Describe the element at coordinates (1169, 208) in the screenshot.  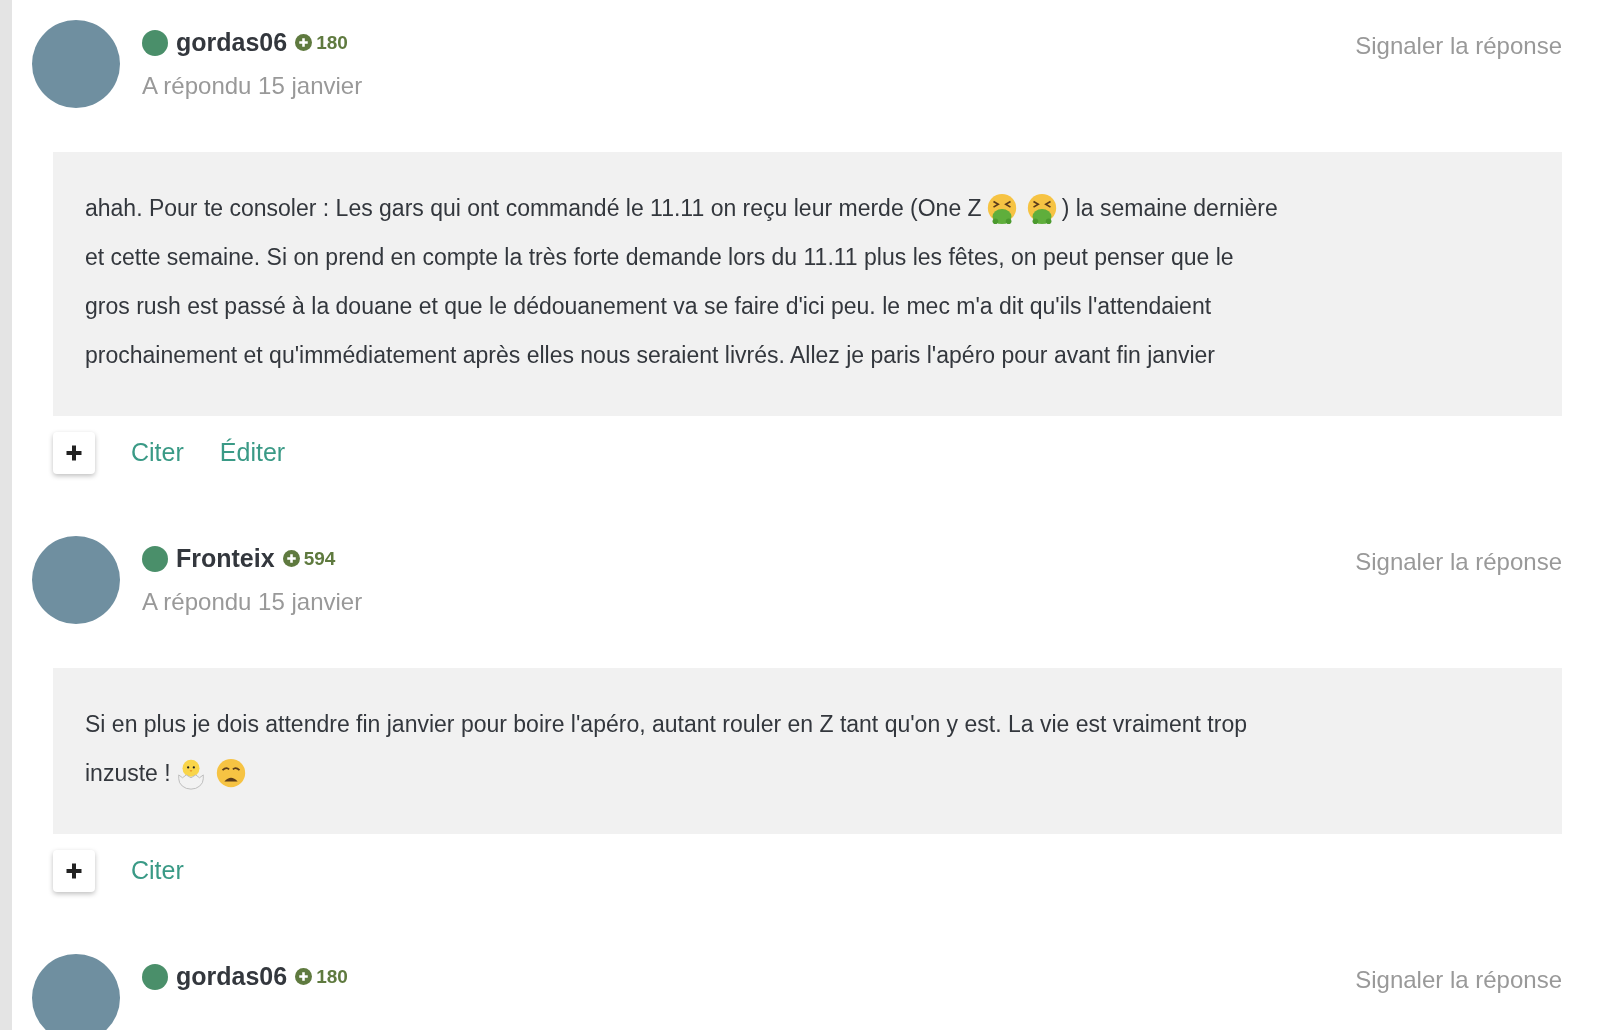
I see `post-text: ) la semaine dernière` at that location.